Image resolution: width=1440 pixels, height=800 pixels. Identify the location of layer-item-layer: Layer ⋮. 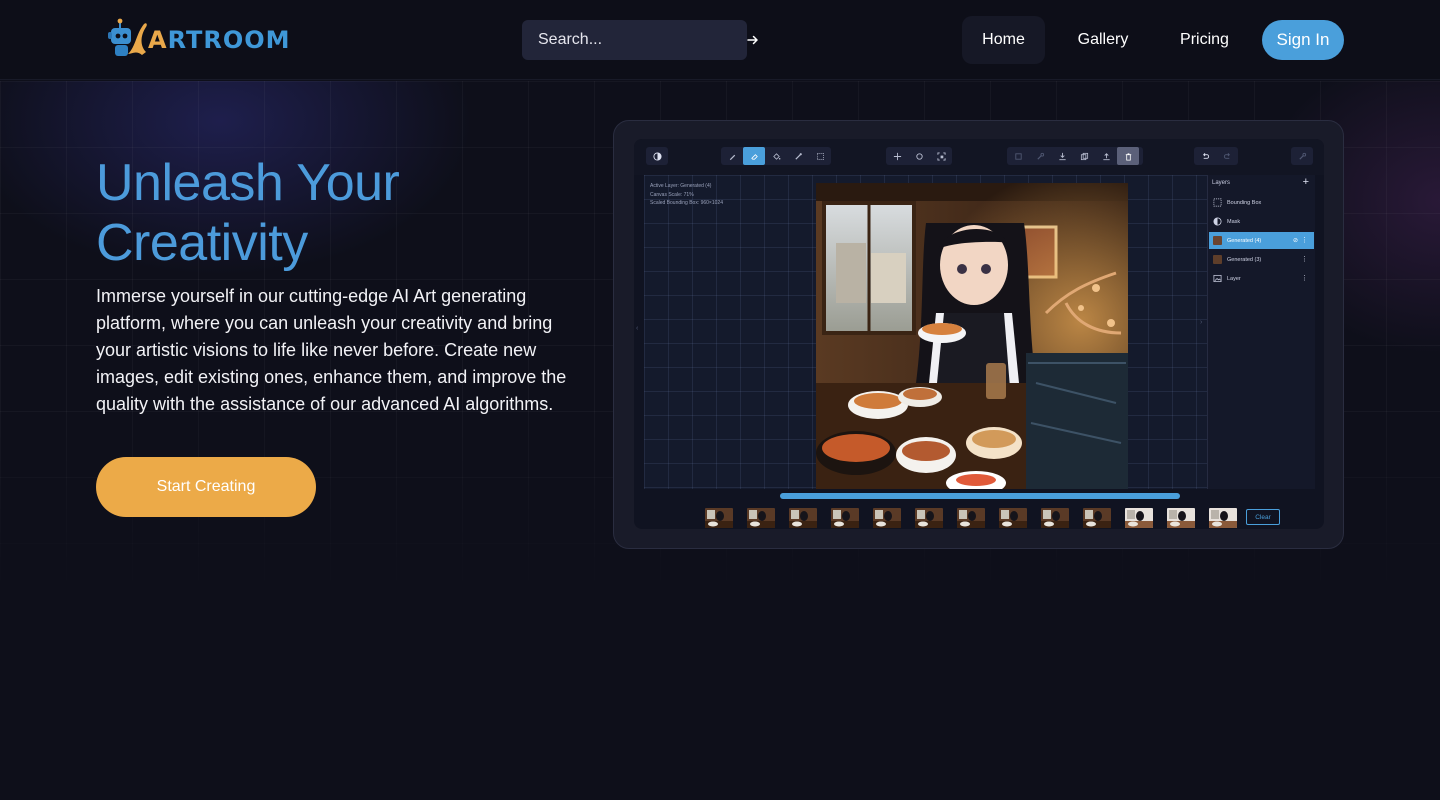
(1261, 278).